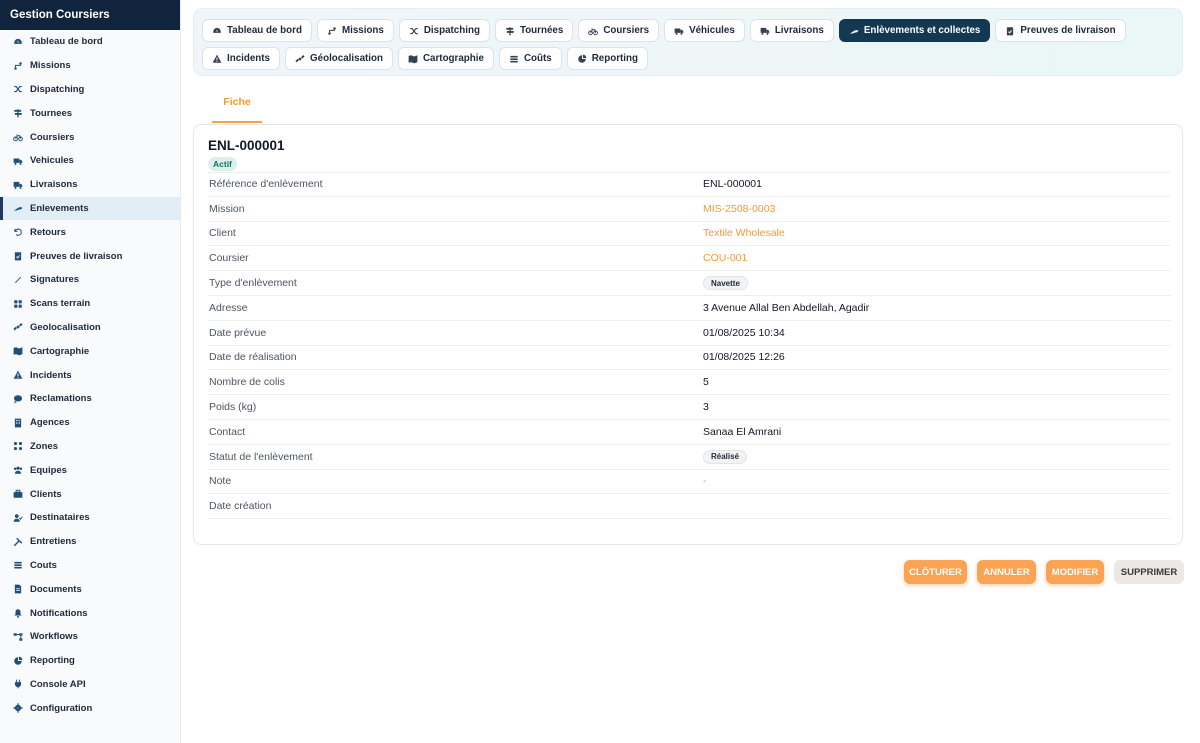 Image resolution: width=1200 pixels, height=743 pixels. What do you see at coordinates (90, 256) in the screenshot?
I see `sidebar-item-preuves-de-livraison: Preuves de livraison` at bounding box center [90, 256].